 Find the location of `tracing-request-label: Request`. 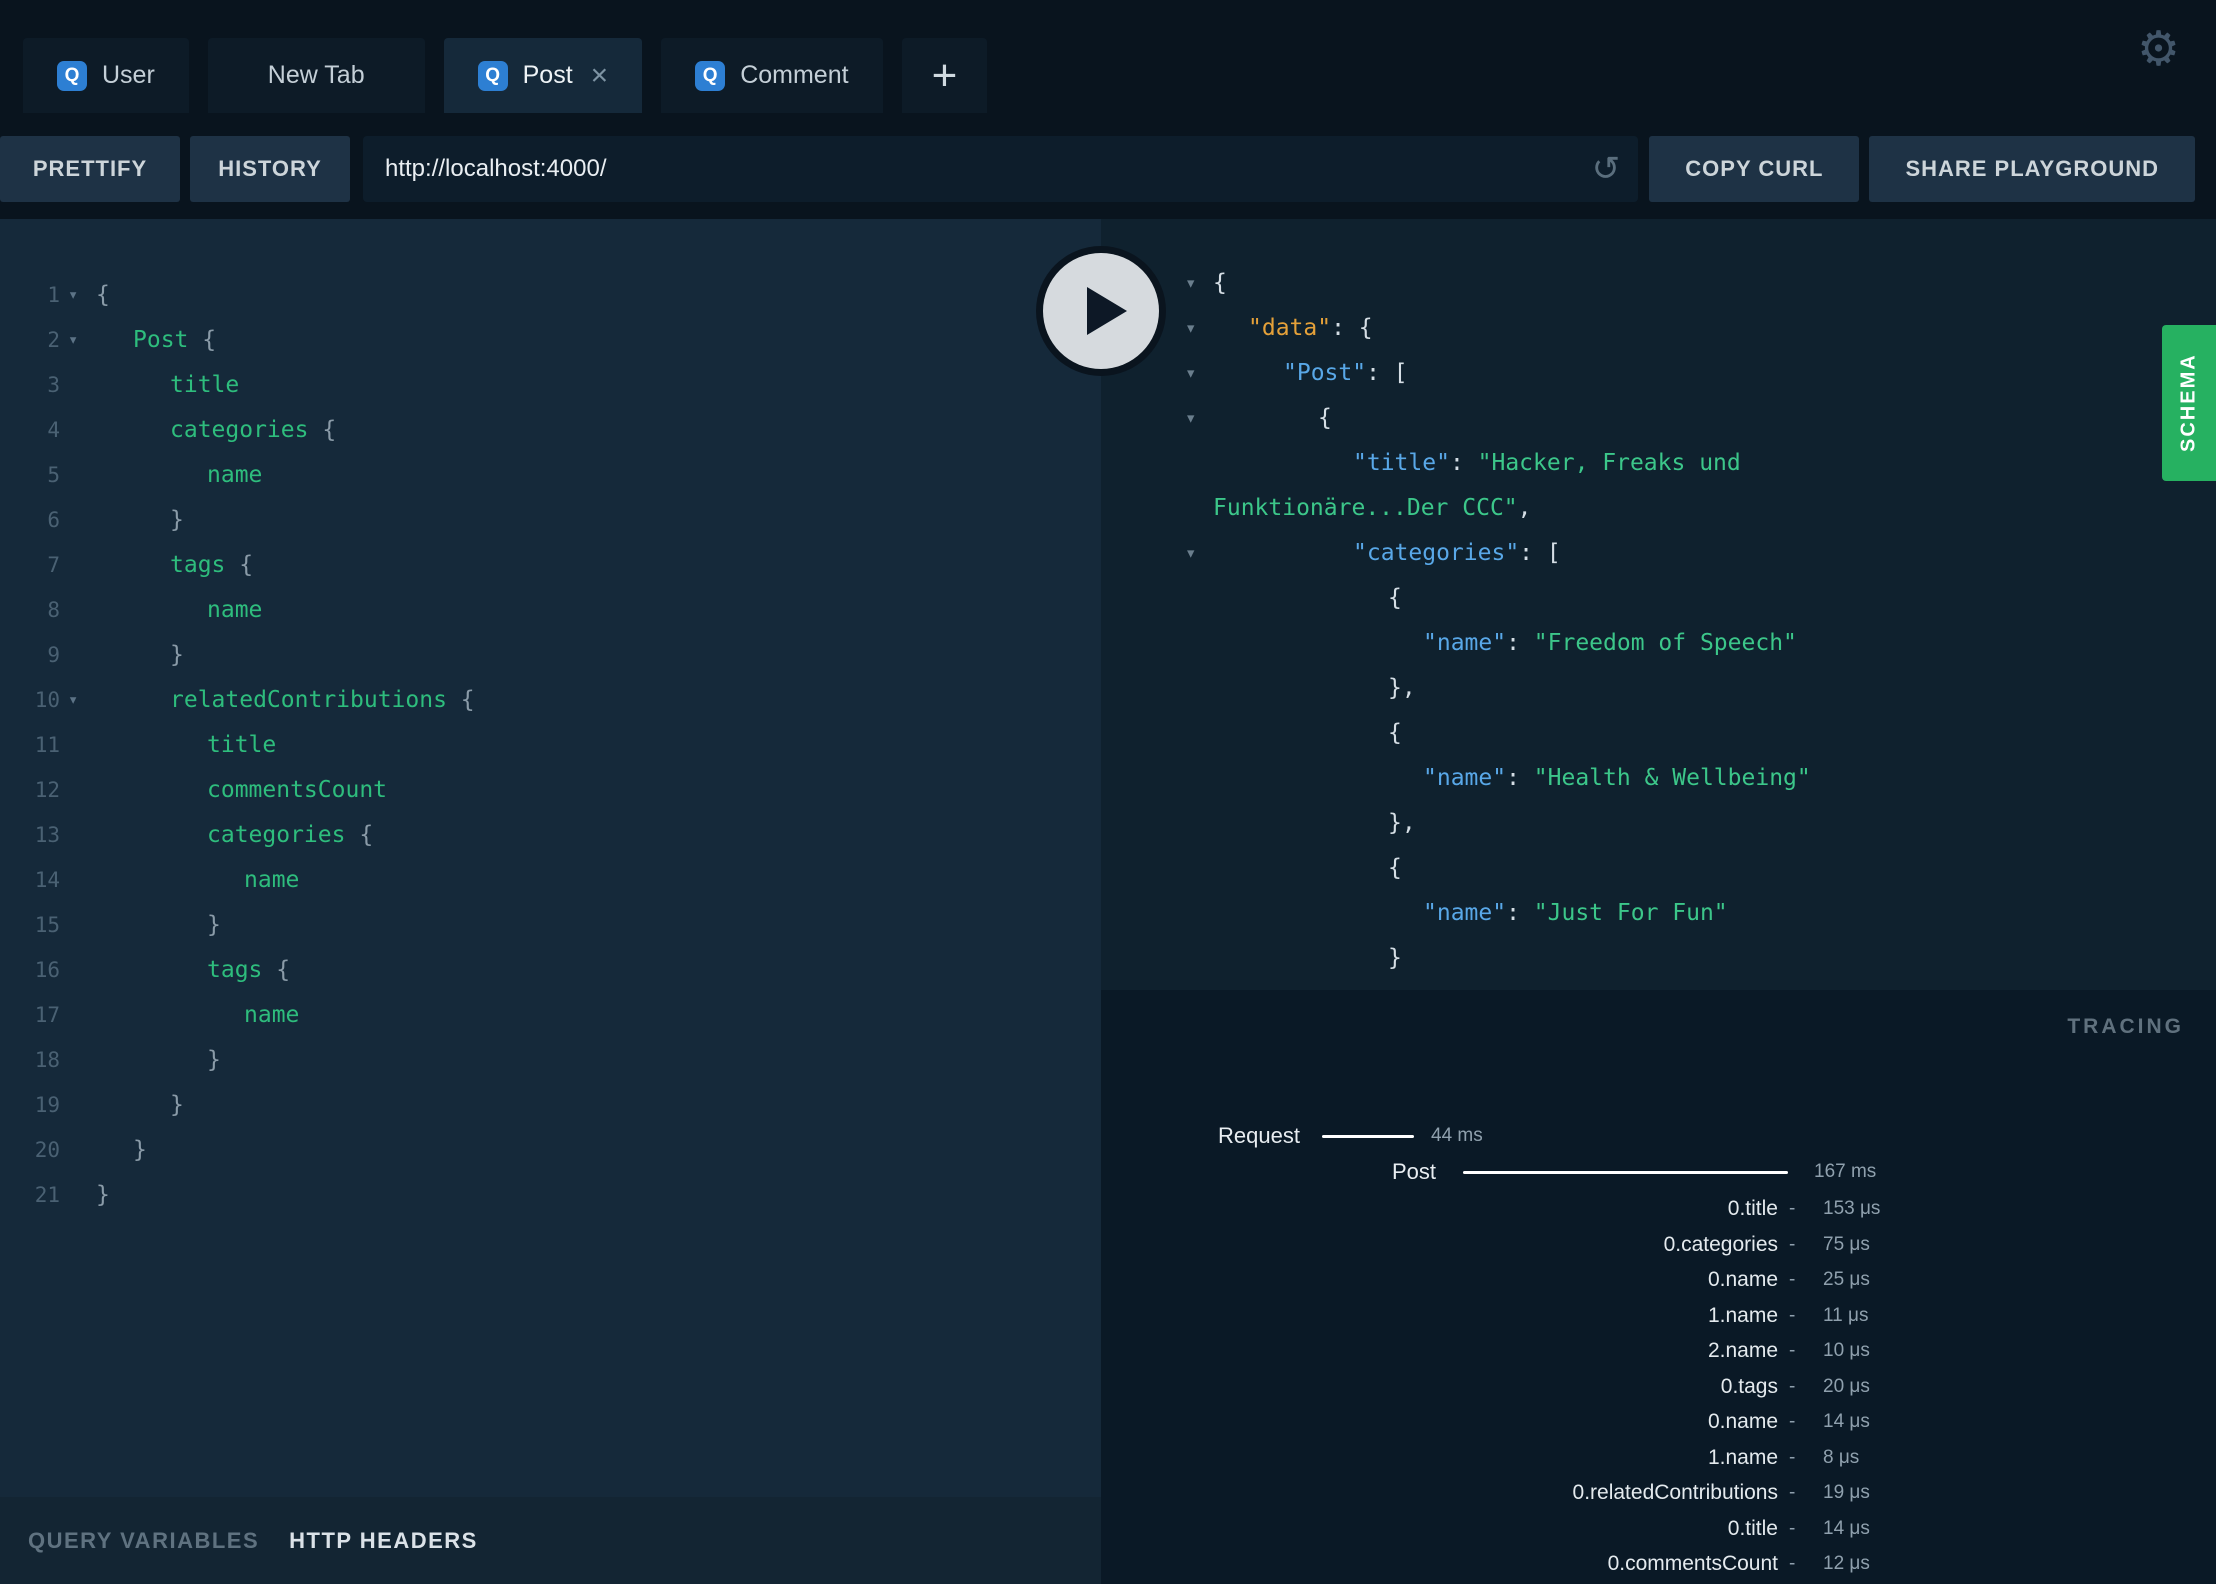

tracing-request-label: Request is located at coordinates (1259, 1135).